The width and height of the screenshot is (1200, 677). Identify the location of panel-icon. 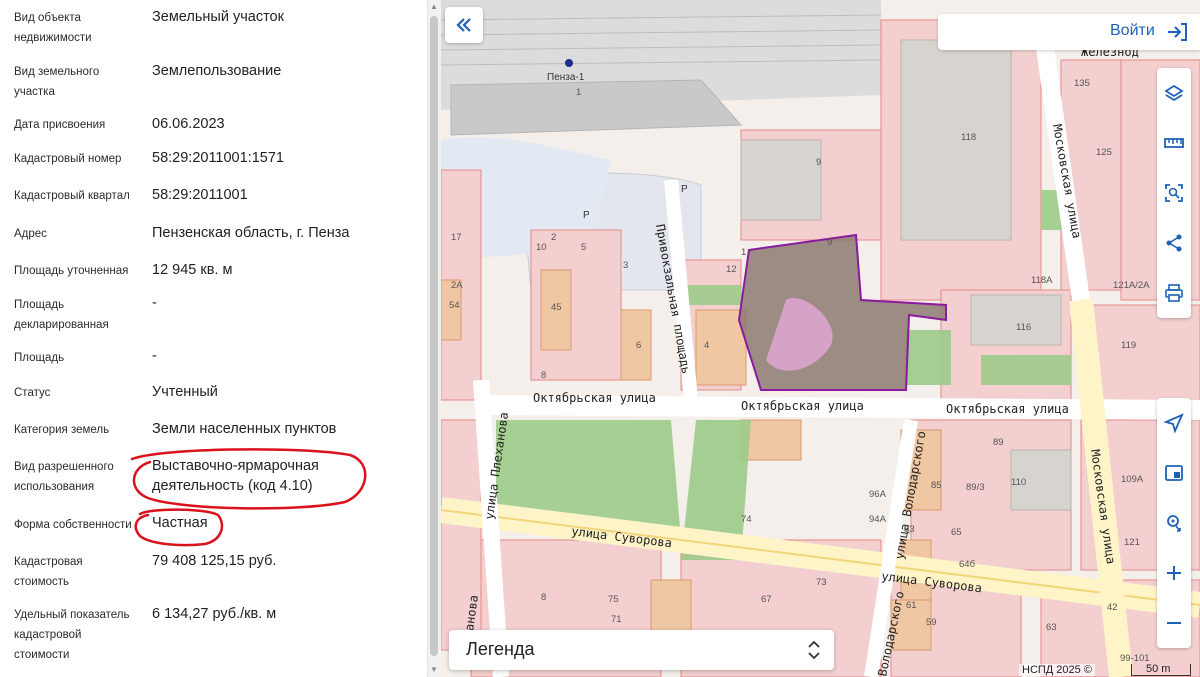
(1174, 473).